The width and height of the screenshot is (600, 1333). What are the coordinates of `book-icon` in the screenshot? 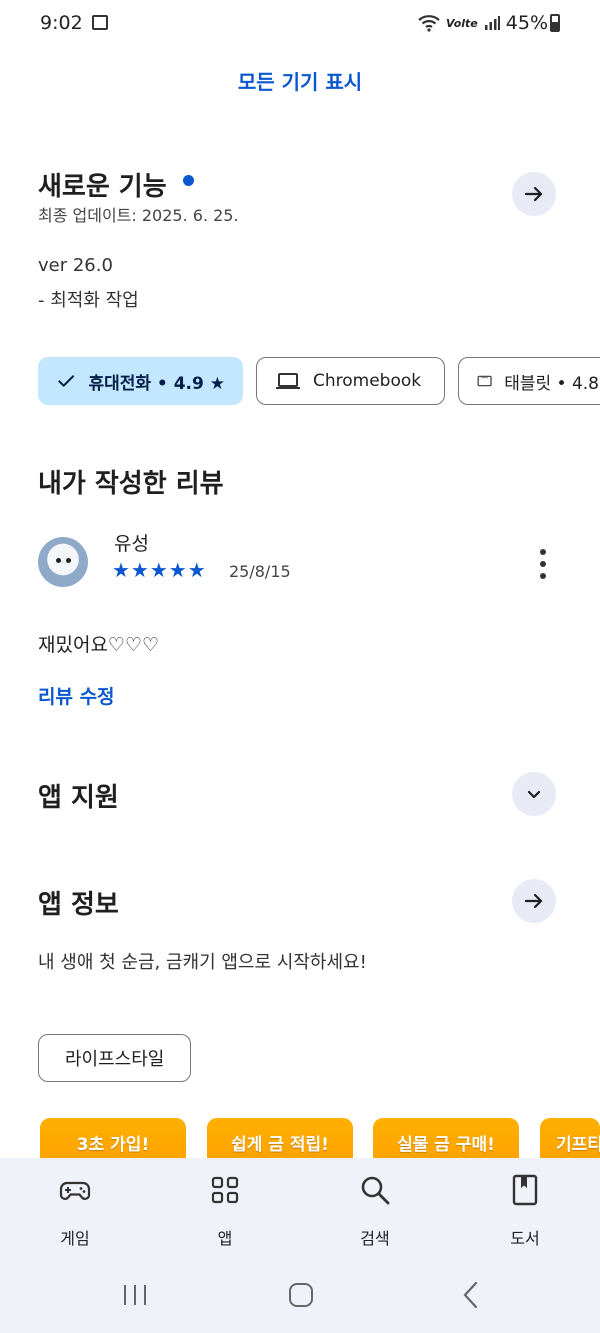 It's located at (525, 1190).